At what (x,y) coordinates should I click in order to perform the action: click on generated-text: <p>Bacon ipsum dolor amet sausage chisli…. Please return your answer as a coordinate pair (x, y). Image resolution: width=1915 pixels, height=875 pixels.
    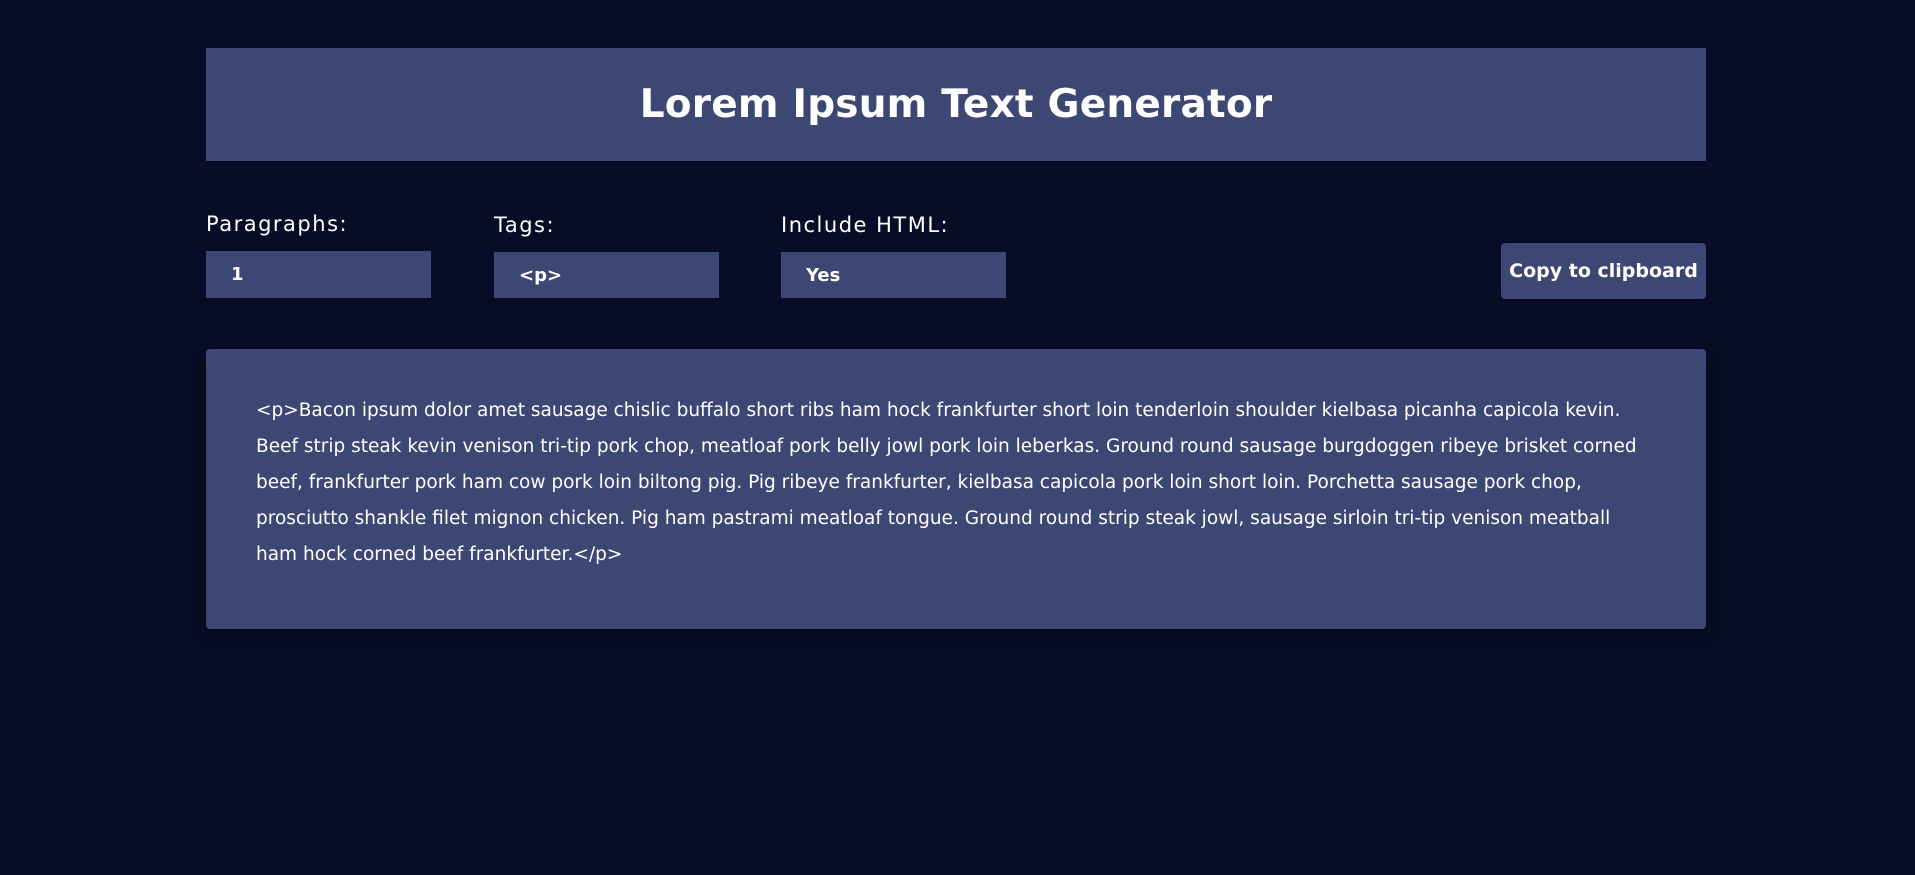
    Looking at the image, I should click on (946, 482).